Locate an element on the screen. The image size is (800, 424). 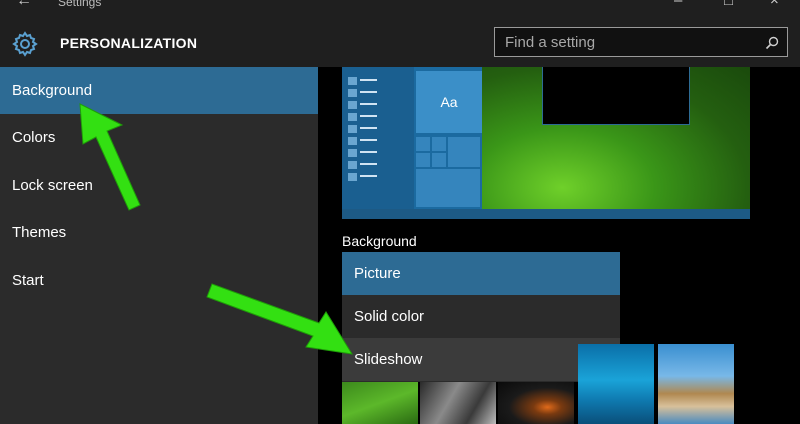
page-title: PERSONALIZATION is located at coordinates (129, 43).